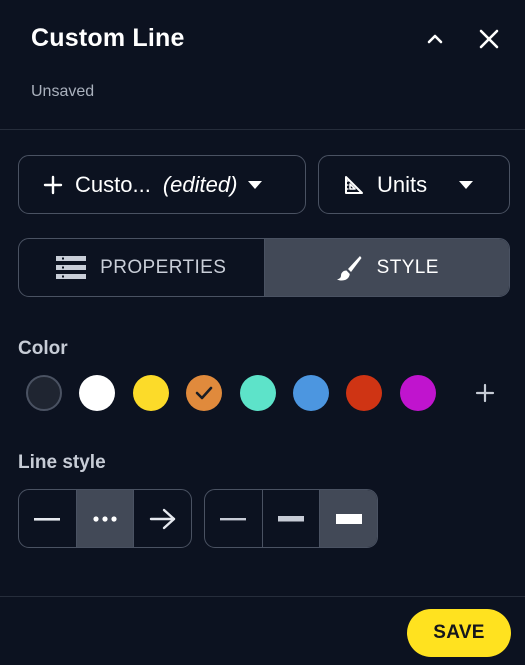  I want to click on pattern-dotted-button, so click(104, 518).